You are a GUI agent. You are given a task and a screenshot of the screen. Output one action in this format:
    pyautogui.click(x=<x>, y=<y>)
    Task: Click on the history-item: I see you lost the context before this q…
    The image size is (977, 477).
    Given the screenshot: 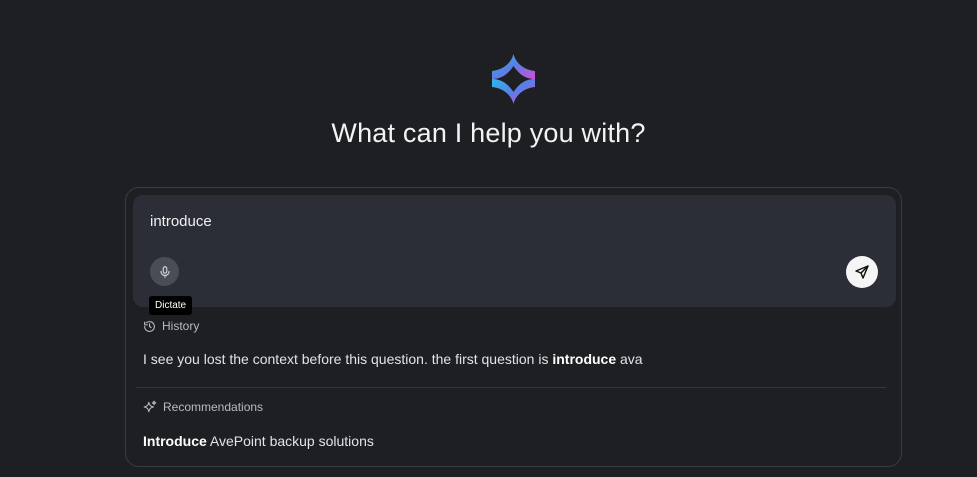 What is the action you would take?
    pyautogui.click(x=393, y=359)
    